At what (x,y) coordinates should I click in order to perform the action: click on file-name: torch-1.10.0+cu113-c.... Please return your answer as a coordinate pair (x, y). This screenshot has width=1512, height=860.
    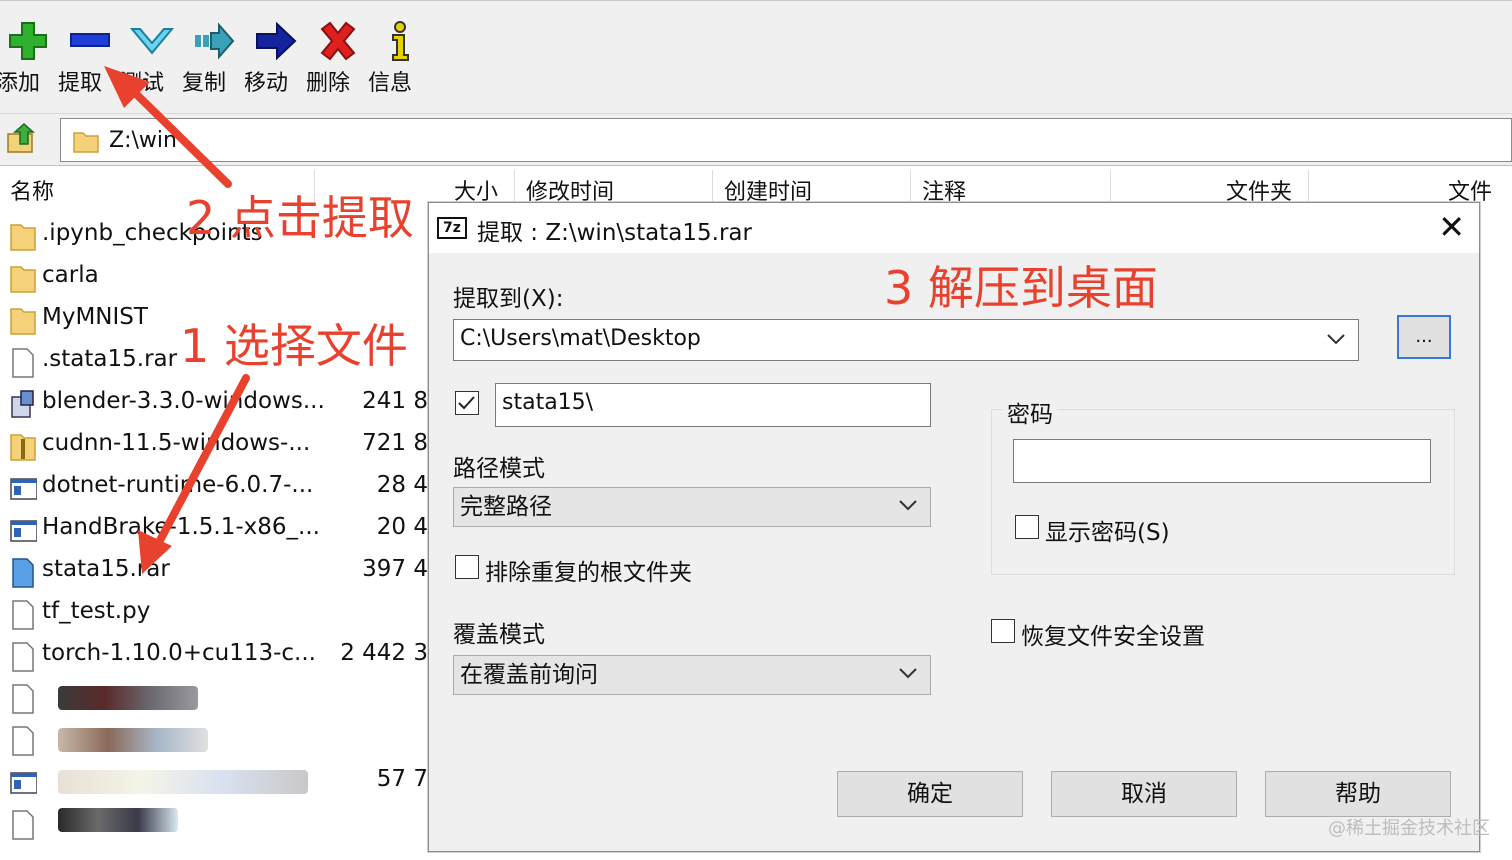
    Looking at the image, I should click on (179, 653).